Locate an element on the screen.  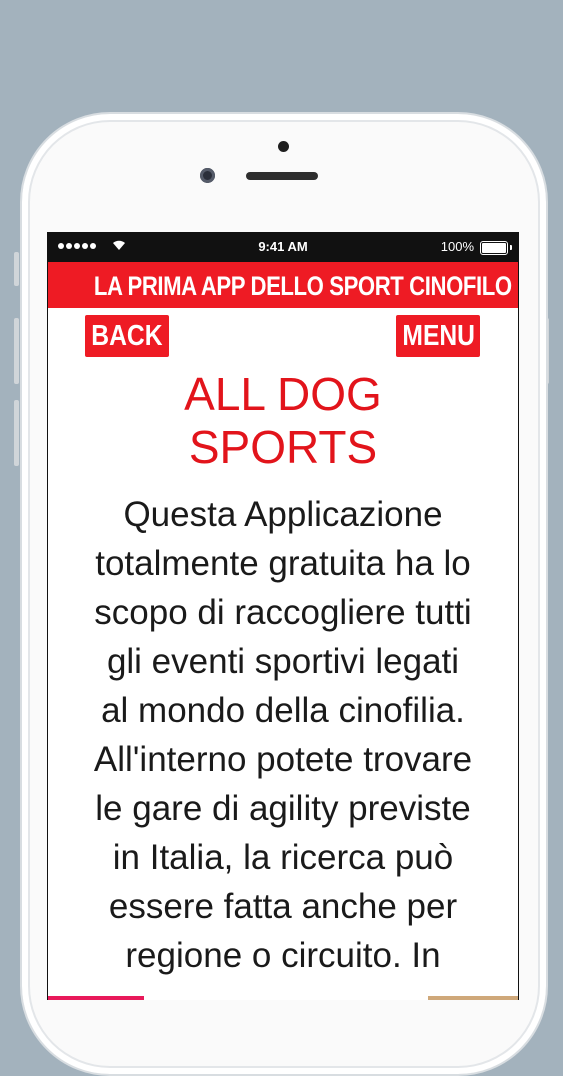
back-button-label: BACK is located at coordinates (127, 336).